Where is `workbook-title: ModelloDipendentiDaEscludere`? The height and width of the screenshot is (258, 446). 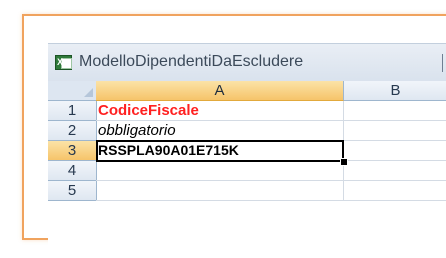
workbook-title: ModelloDipendentiDaEscludere is located at coordinates (191, 61).